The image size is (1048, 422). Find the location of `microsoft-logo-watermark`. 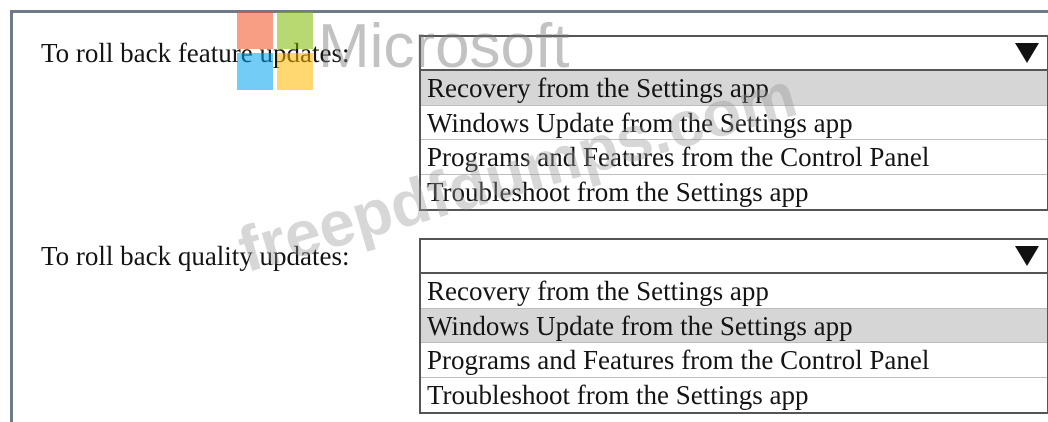

microsoft-logo-watermark is located at coordinates (275, 51).